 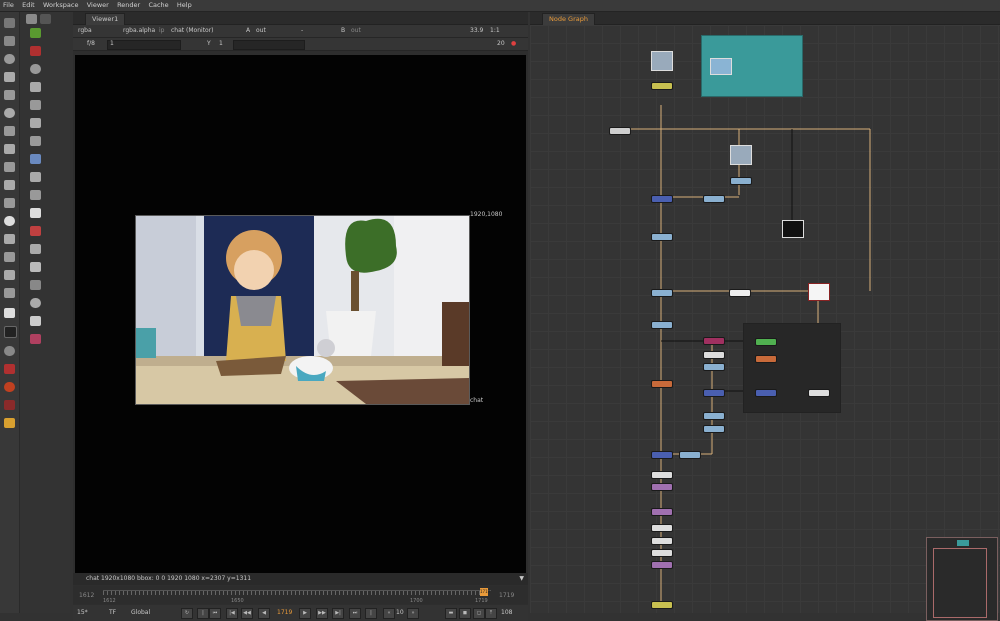 I want to click on filter-tool-icon, so click(x=9, y=113).